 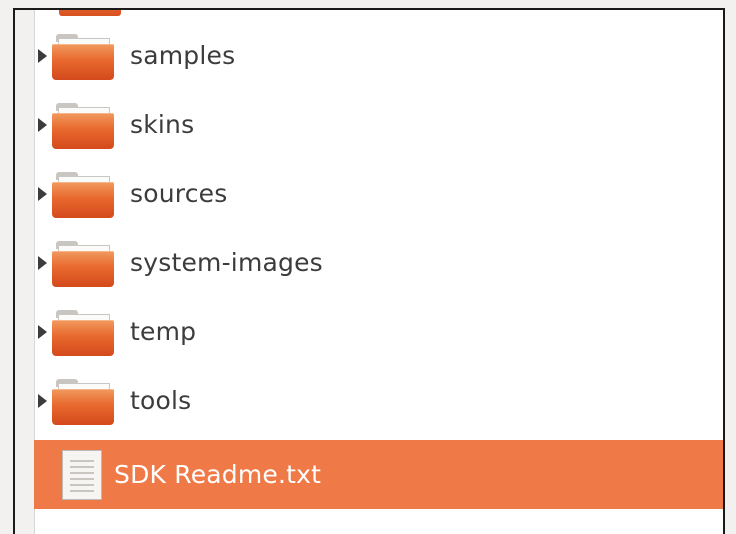 I want to click on tree-gutter, so click(x=25, y=272).